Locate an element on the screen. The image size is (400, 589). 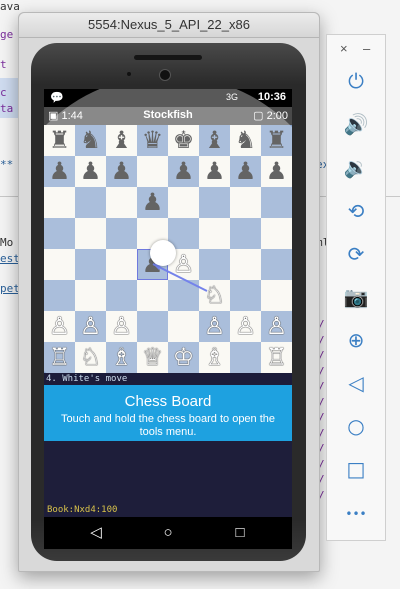
clock-bar: ▣ 1:44 Stockfish ▢ 2:00 is located at coordinates (168, 116).